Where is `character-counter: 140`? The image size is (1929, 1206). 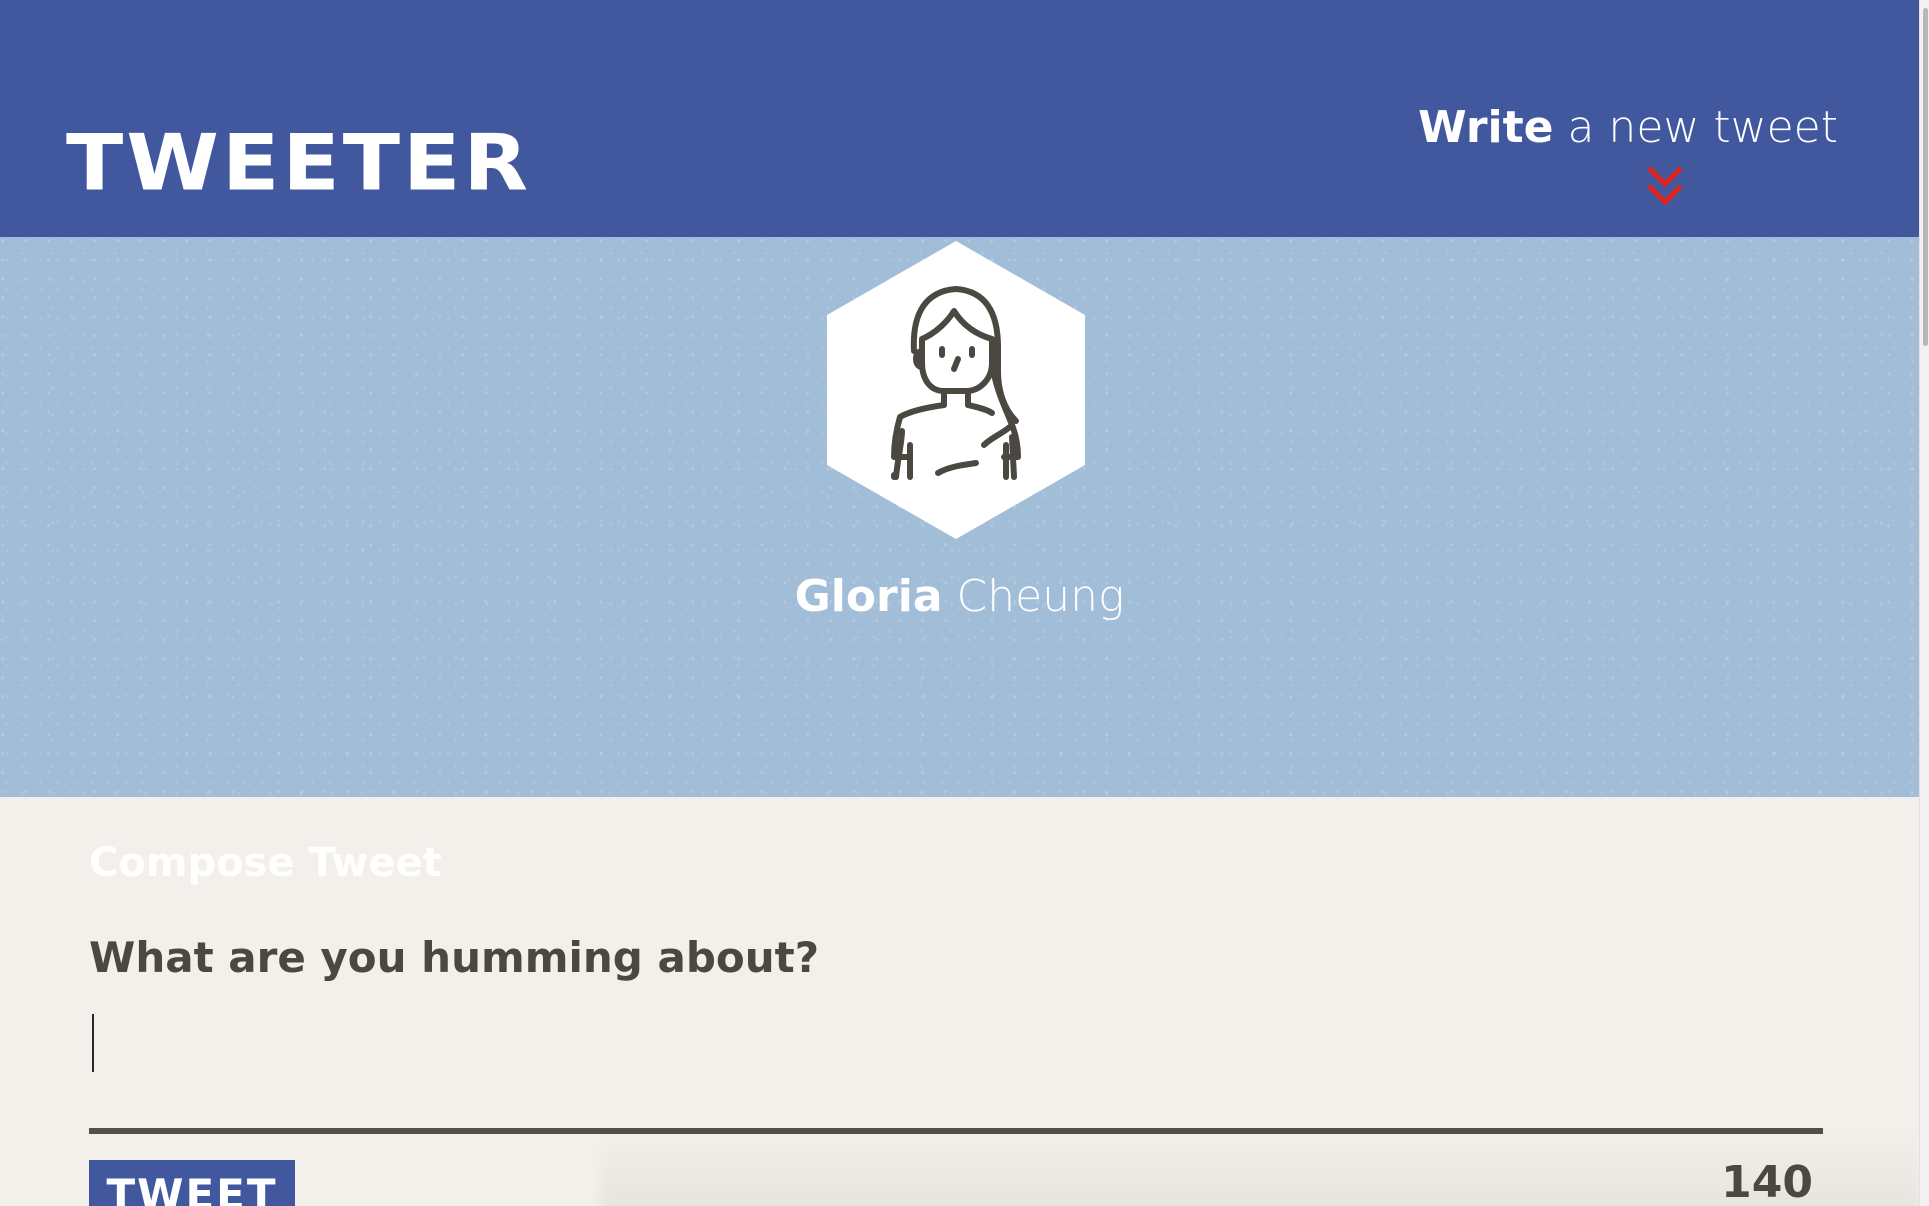
character-counter: 140 is located at coordinates (1767, 1181).